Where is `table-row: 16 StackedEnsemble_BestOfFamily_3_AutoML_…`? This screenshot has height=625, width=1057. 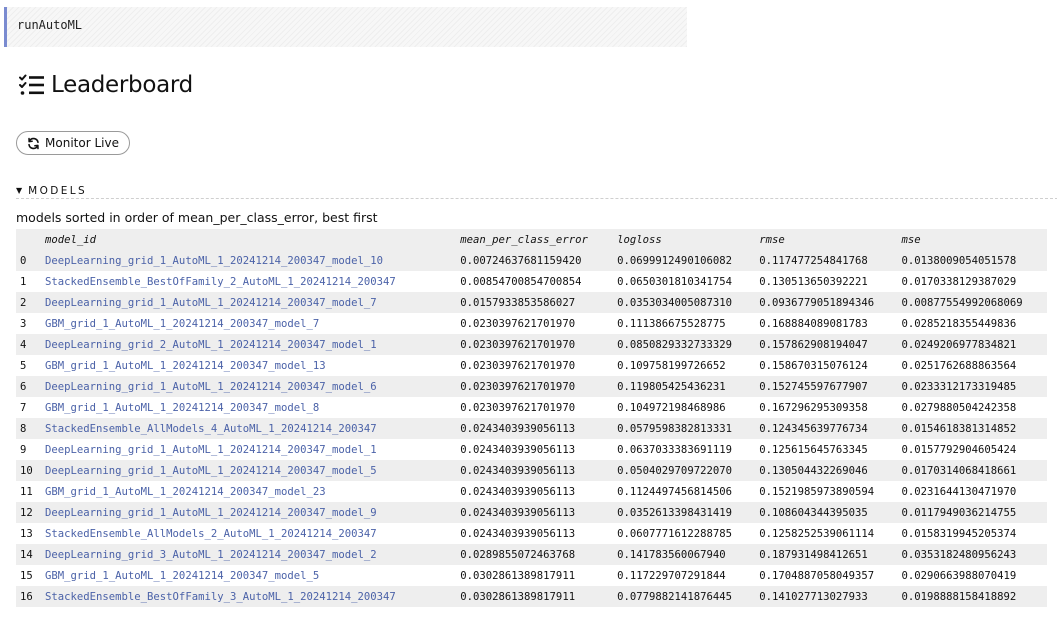 table-row: 16 StackedEnsemble_BestOfFamily_3_AutoML_… is located at coordinates (531, 596).